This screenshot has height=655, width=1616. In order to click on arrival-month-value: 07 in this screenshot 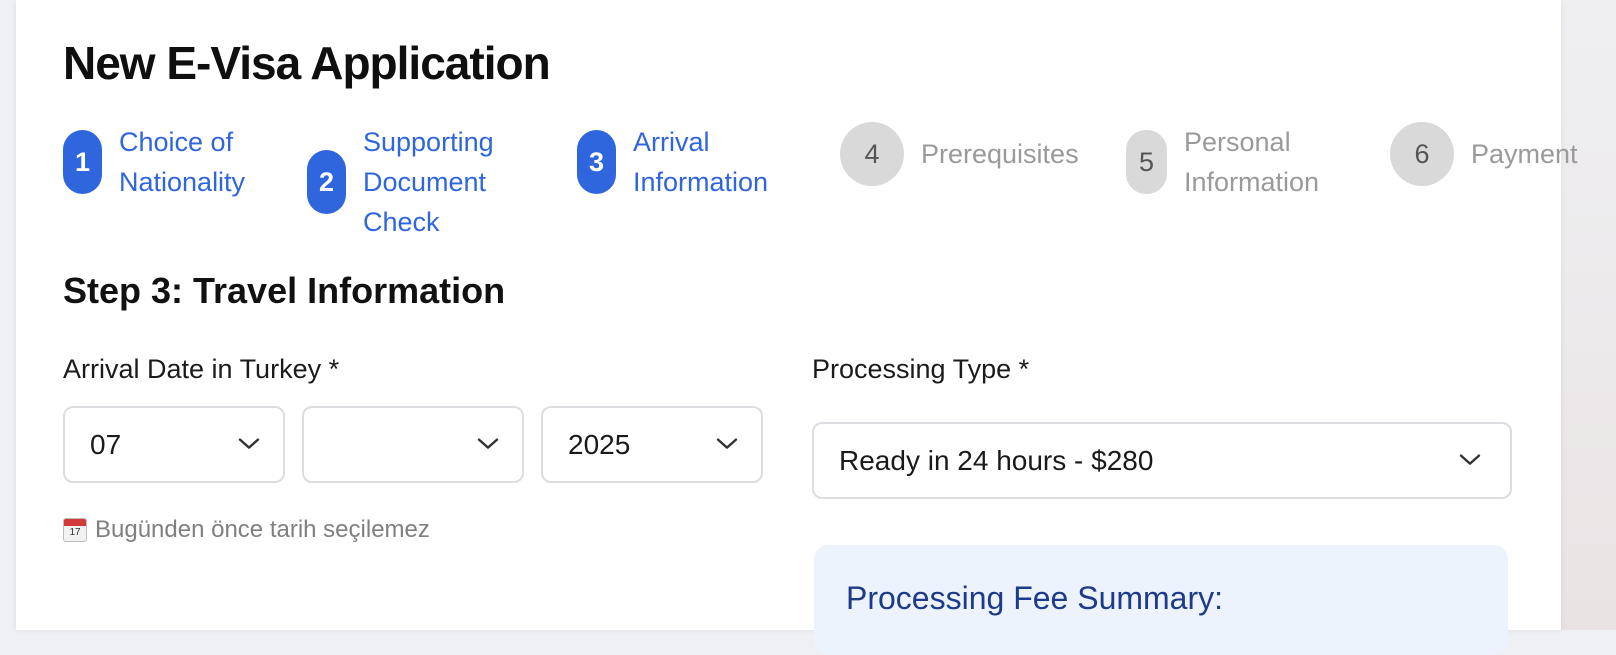, I will do `click(106, 444)`.